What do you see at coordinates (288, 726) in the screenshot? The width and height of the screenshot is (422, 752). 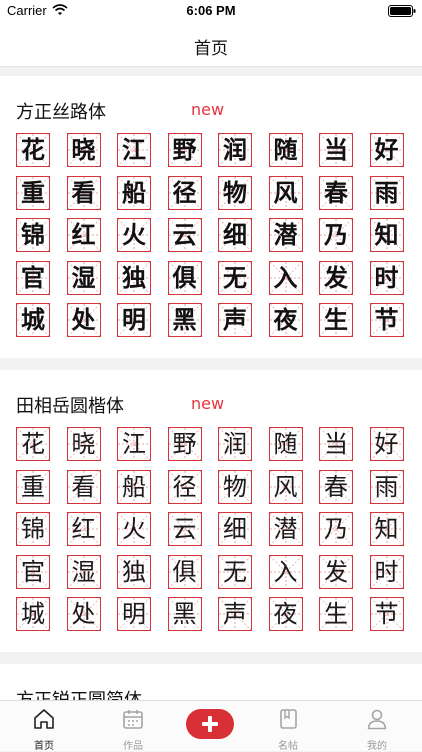 I see `tab-copybook: 名帖` at bounding box center [288, 726].